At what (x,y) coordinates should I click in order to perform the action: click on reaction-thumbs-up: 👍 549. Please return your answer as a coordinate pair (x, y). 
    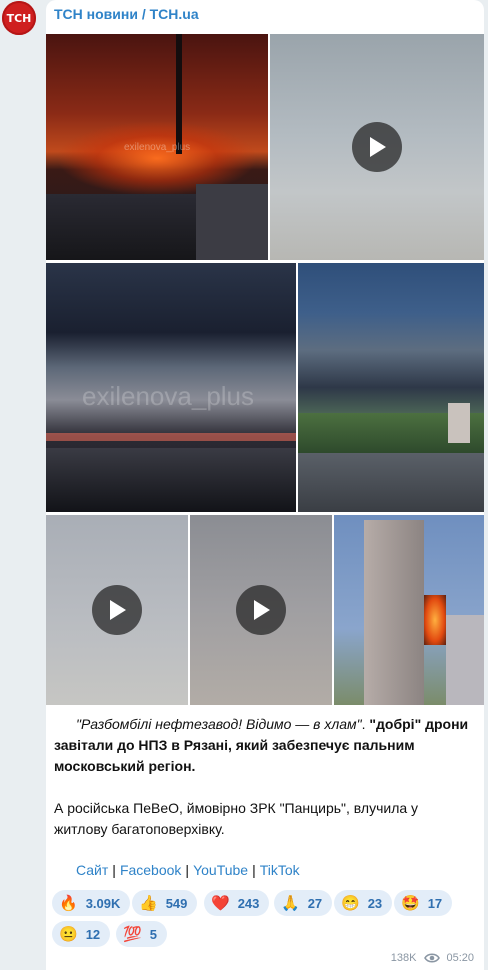
    Looking at the image, I should click on (165, 903).